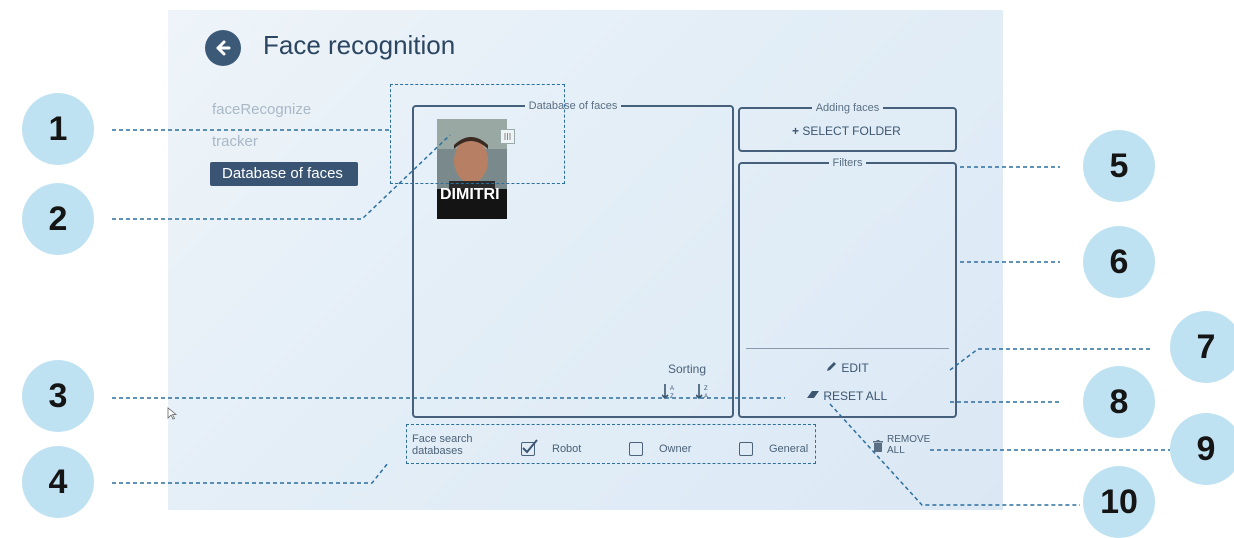 This screenshot has height=538, width=1234. What do you see at coordinates (58, 396) in the screenshot?
I see `callout-3: 3` at bounding box center [58, 396].